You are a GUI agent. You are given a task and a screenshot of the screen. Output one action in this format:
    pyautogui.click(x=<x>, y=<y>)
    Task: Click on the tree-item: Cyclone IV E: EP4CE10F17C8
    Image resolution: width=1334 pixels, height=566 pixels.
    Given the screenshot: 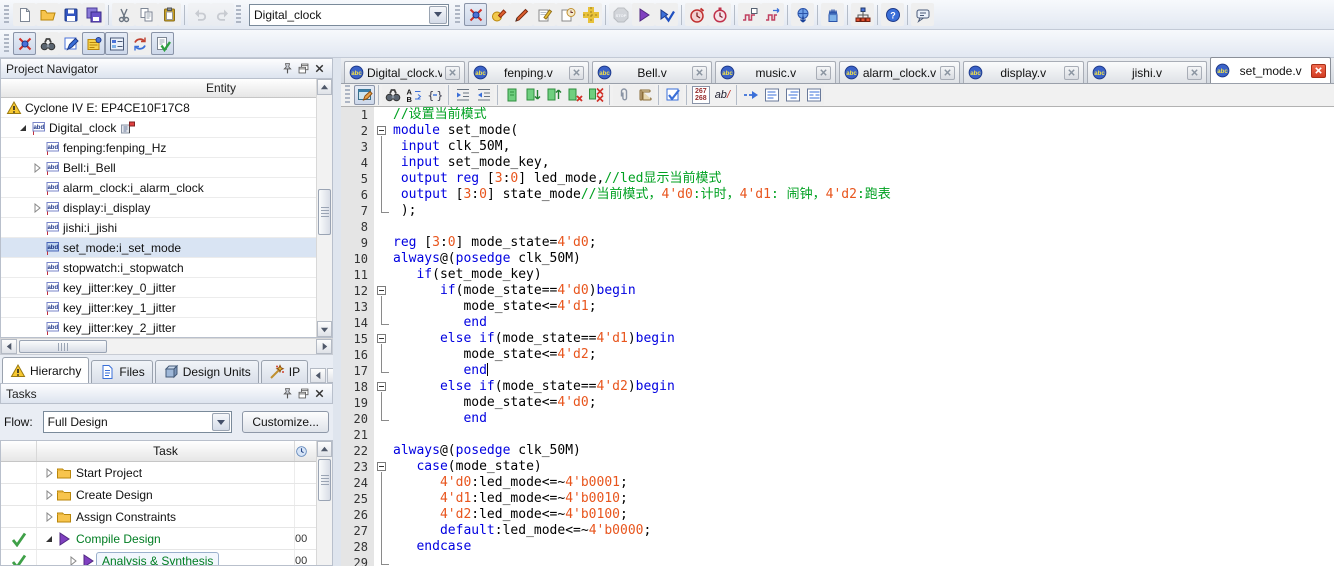 What is the action you would take?
    pyautogui.click(x=158, y=108)
    